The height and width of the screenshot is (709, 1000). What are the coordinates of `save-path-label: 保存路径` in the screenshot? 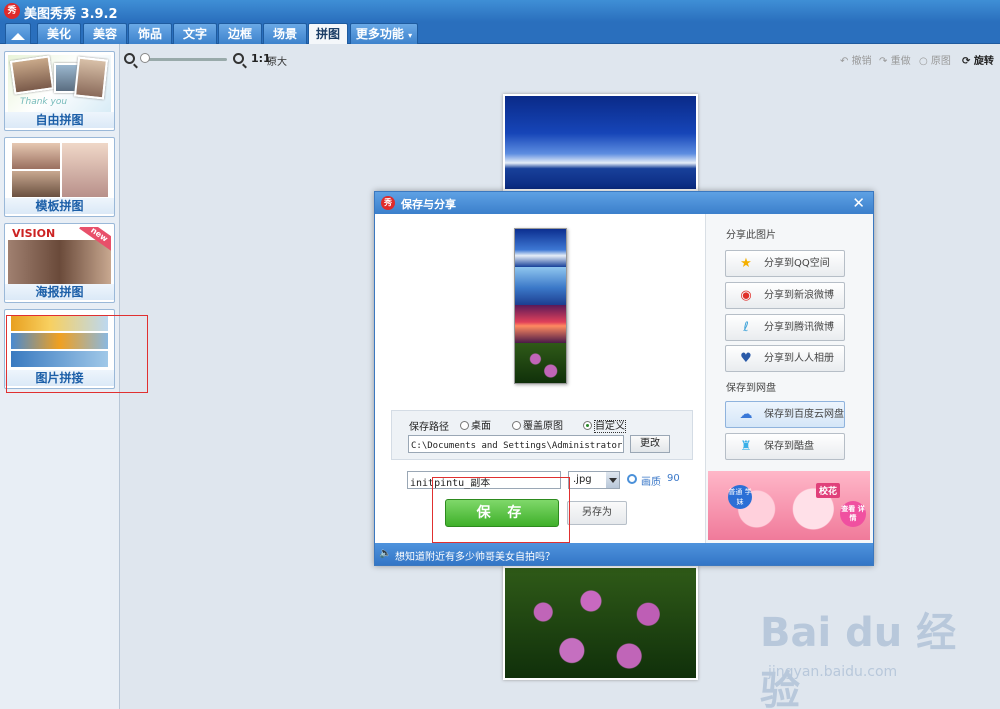 It's located at (429, 427).